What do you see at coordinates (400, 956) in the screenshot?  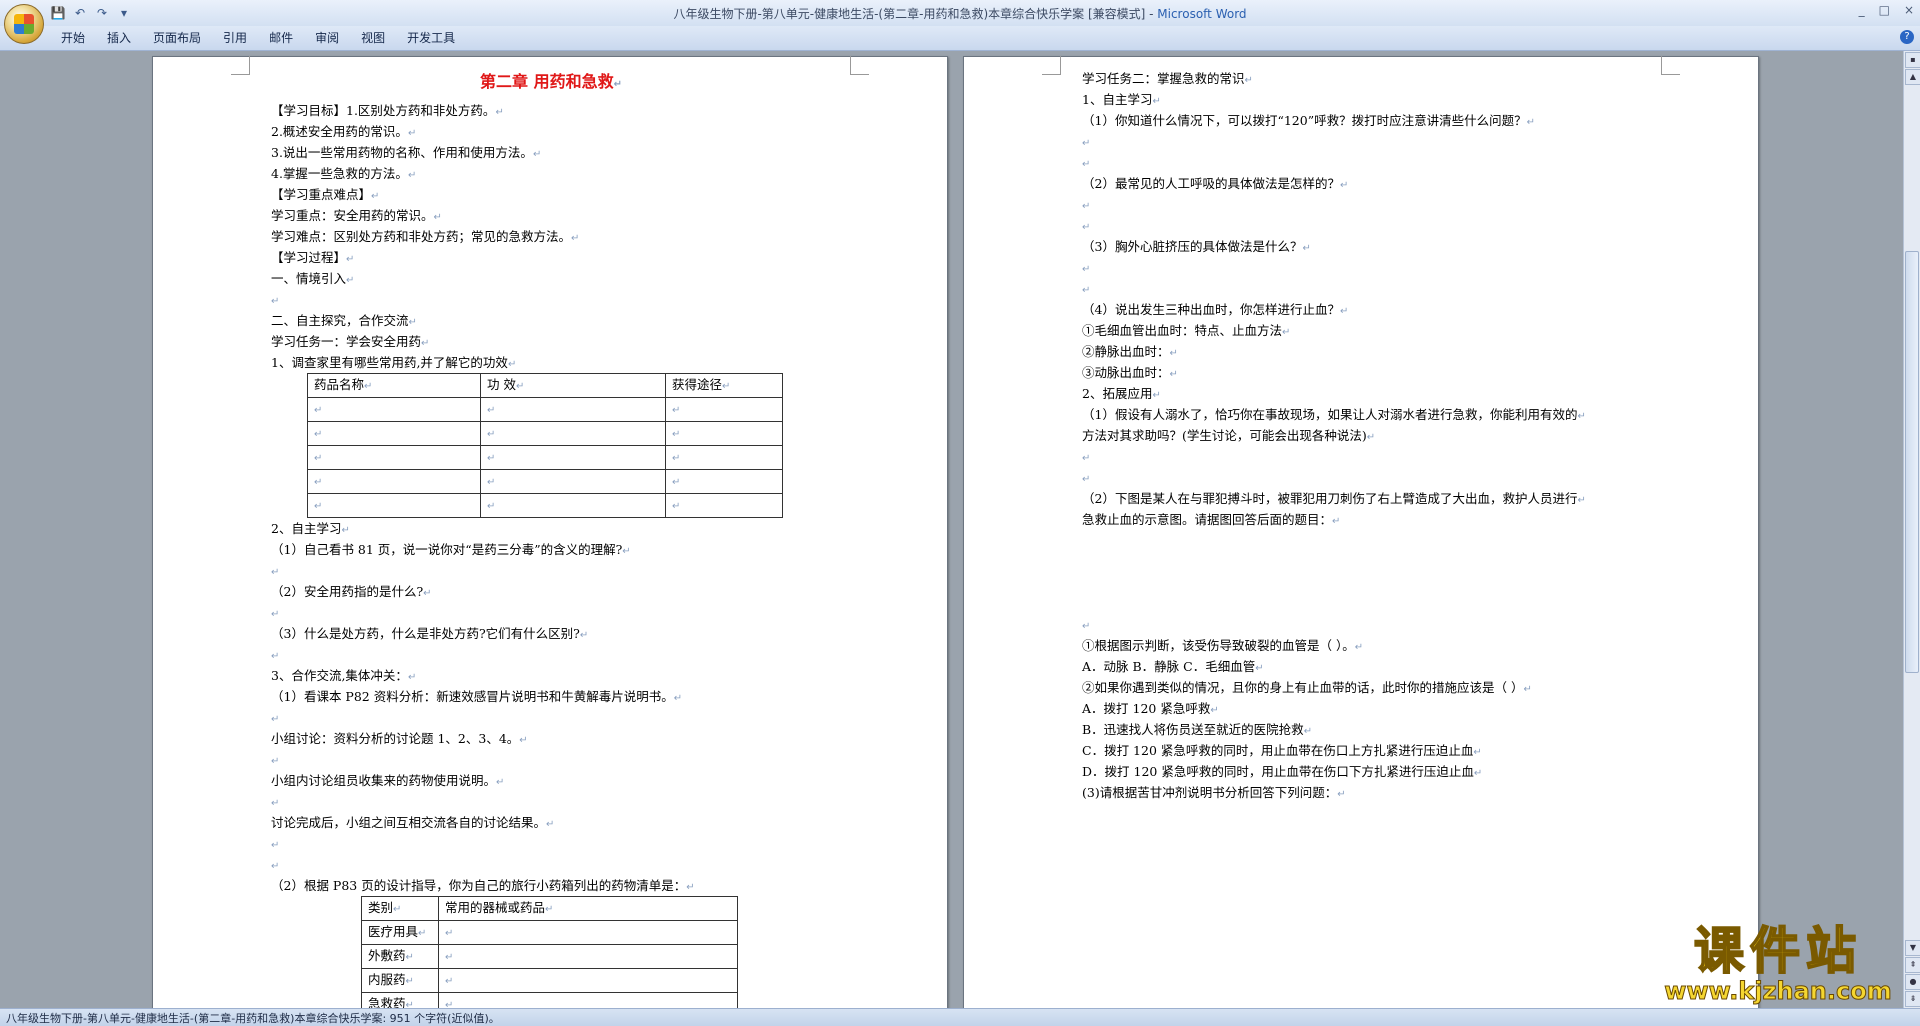 I see `table-cell: 外敷药↵` at bounding box center [400, 956].